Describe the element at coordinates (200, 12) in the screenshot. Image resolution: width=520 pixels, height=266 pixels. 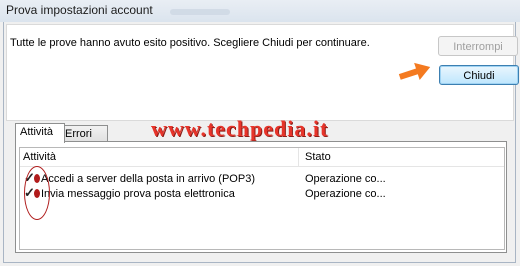
I see `blurred-area` at that location.